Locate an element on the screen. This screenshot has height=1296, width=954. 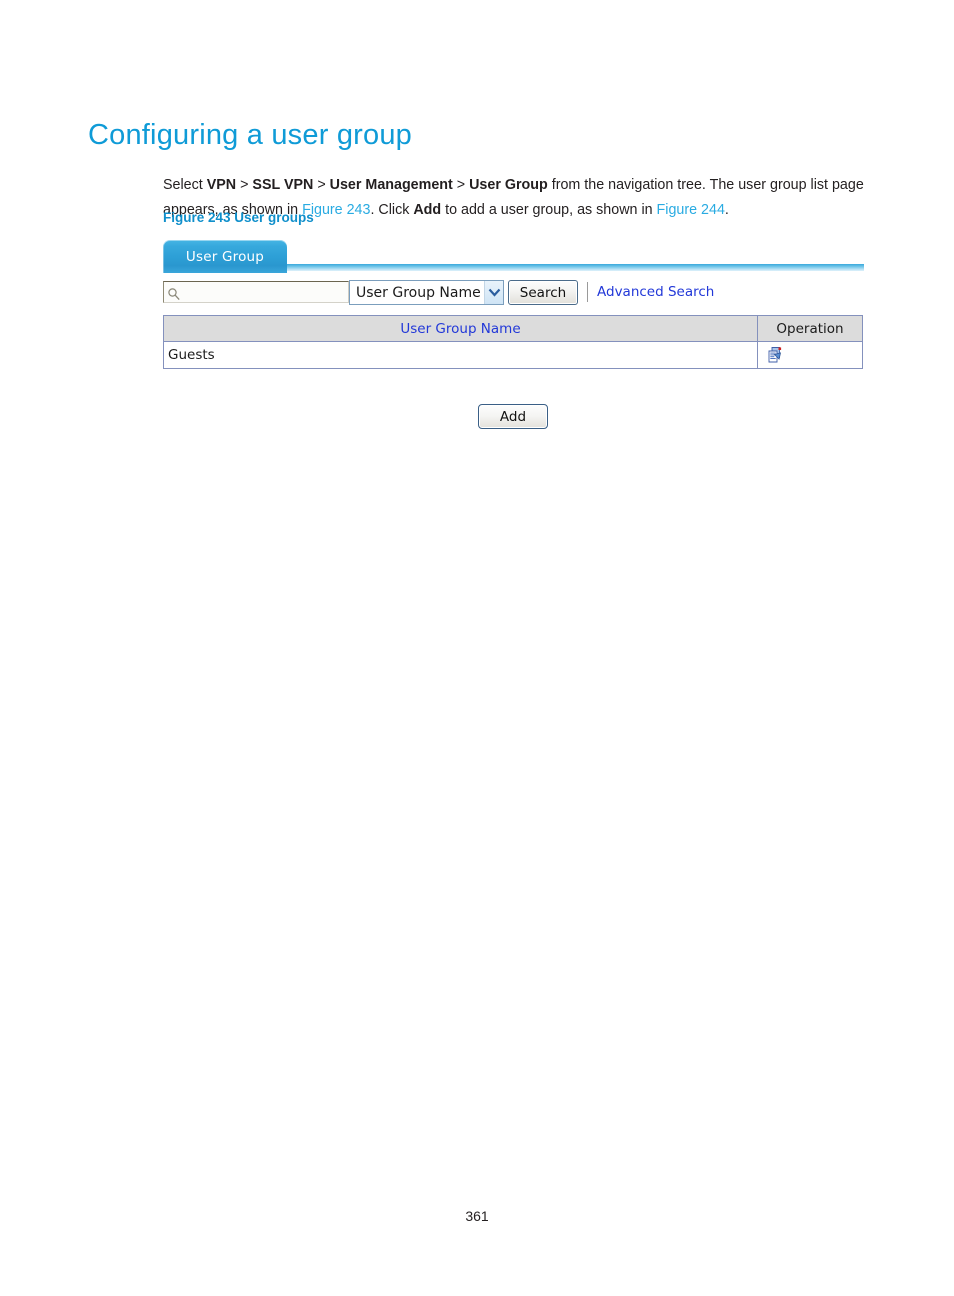
edit-copy-icon is located at coordinates (775, 355).